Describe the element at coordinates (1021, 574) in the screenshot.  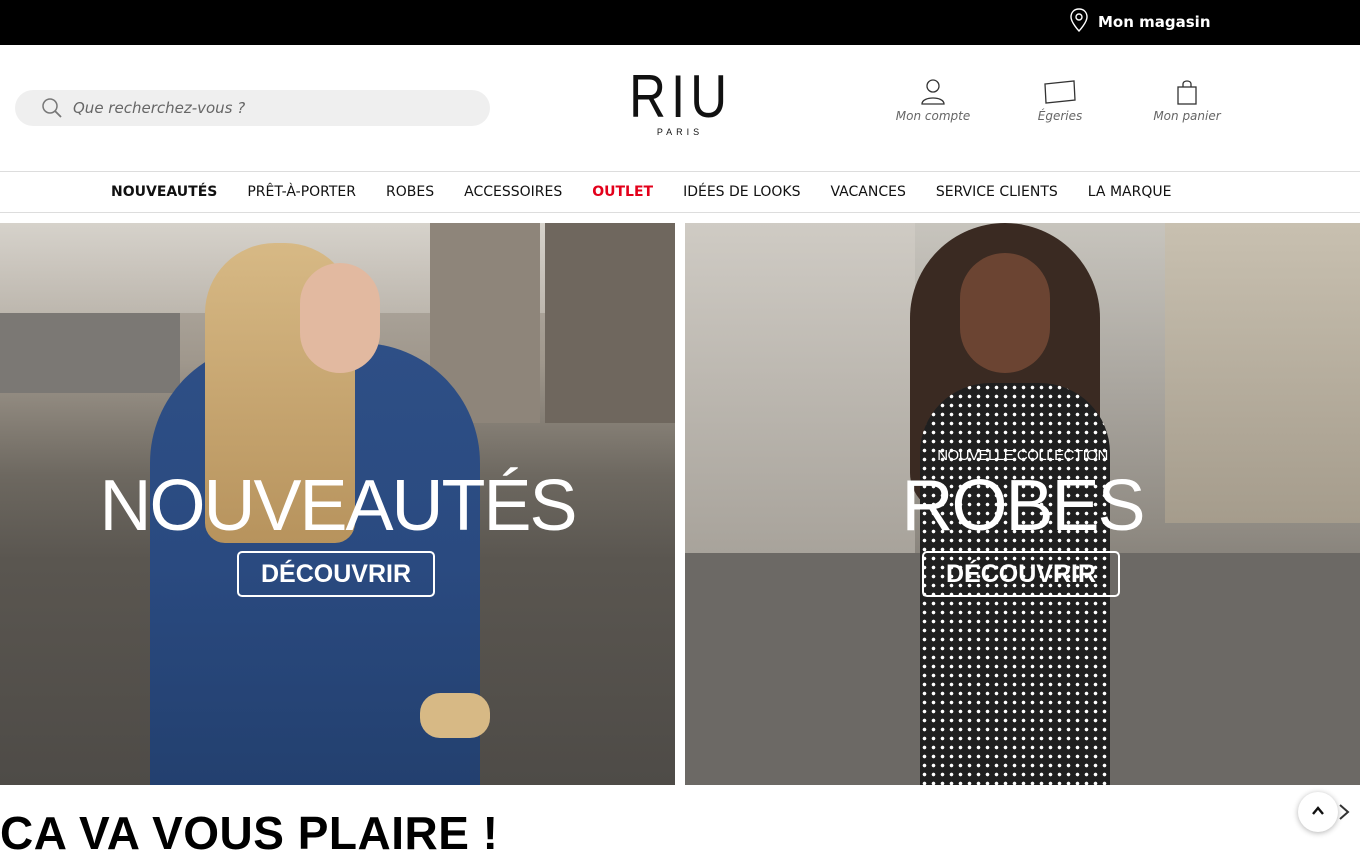
I see `discover-button-robes: DÉCOUVRIR` at that location.